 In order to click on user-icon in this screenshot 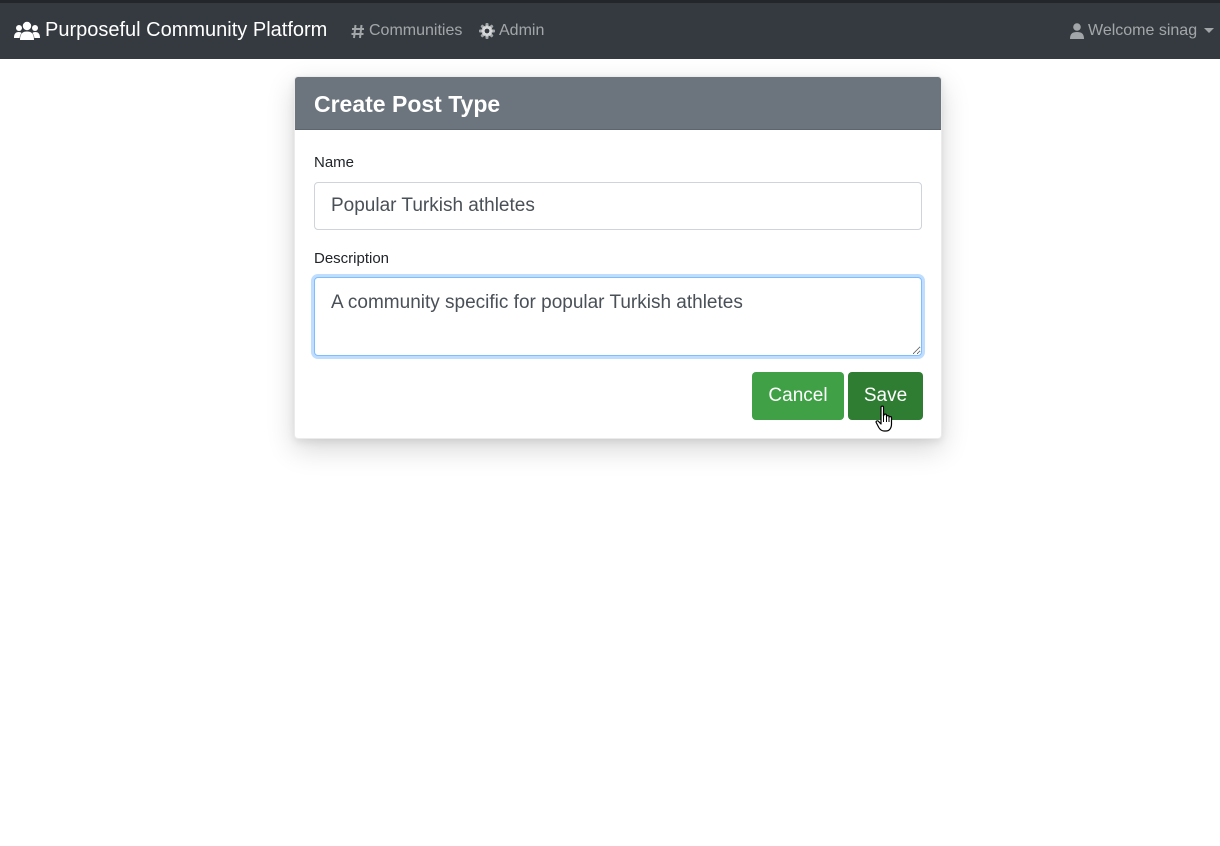, I will do `click(1077, 31)`.